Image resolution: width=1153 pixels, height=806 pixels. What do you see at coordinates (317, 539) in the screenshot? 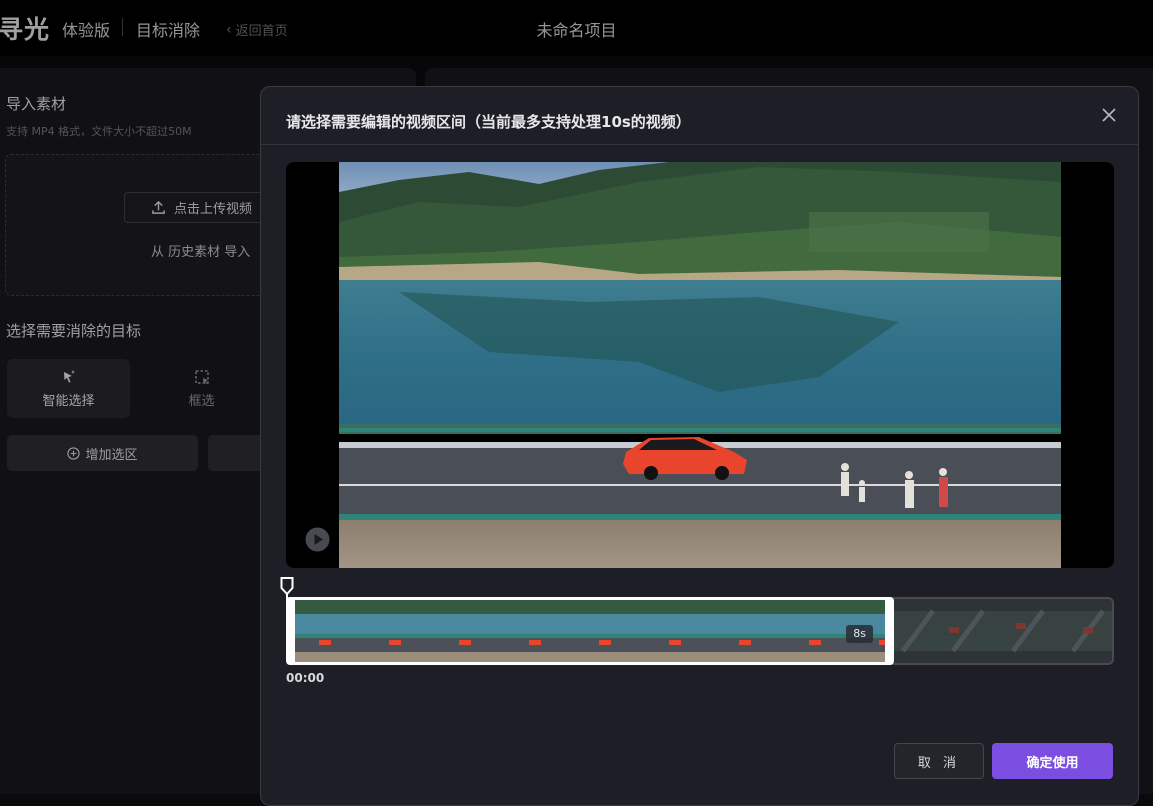
I see `play-icon` at bounding box center [317, 539].